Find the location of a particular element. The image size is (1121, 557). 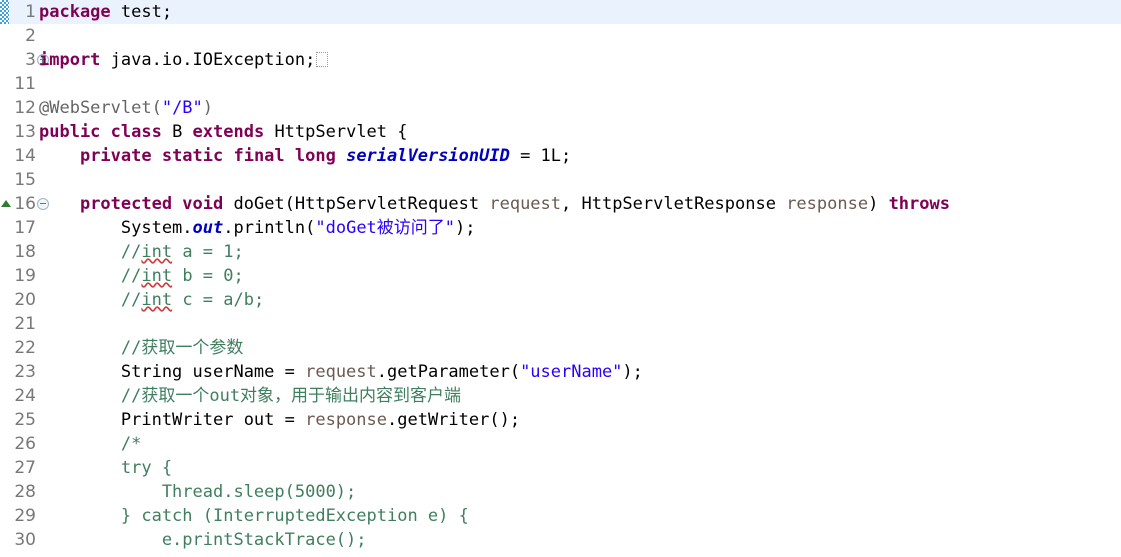

token-str: "/B" is located at coordinates (182, 108).